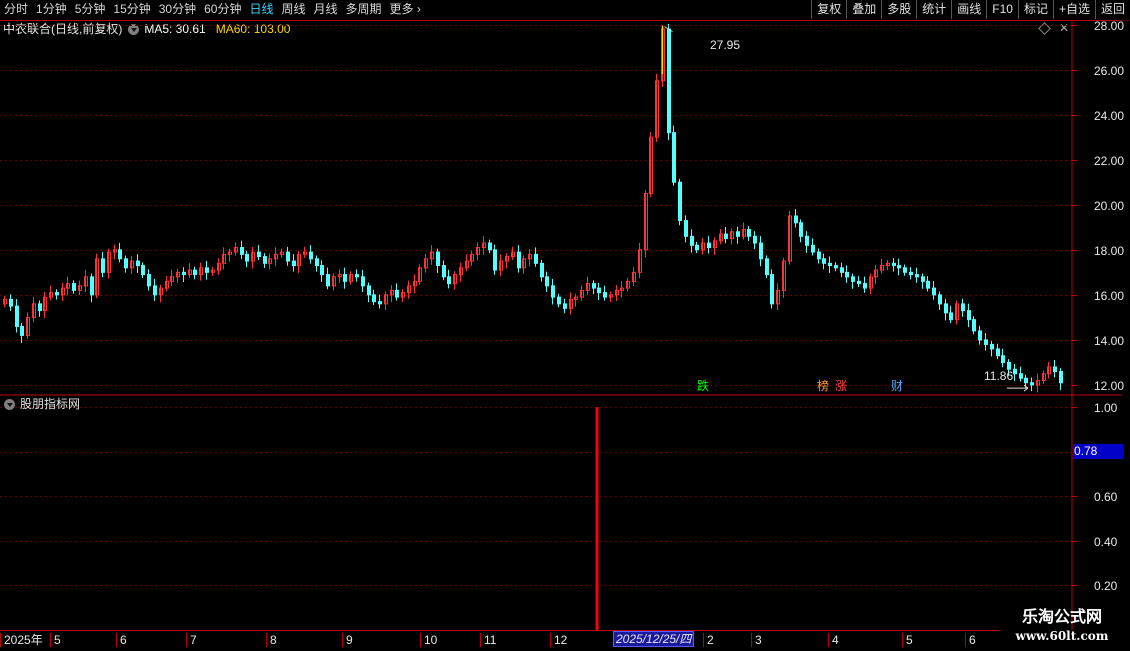 This screenshot has height=651, width=1130. Describe the element at coordinates (1061, 617) in the screenshot. I see `watermark-title: 乐淘公式网` at that location.